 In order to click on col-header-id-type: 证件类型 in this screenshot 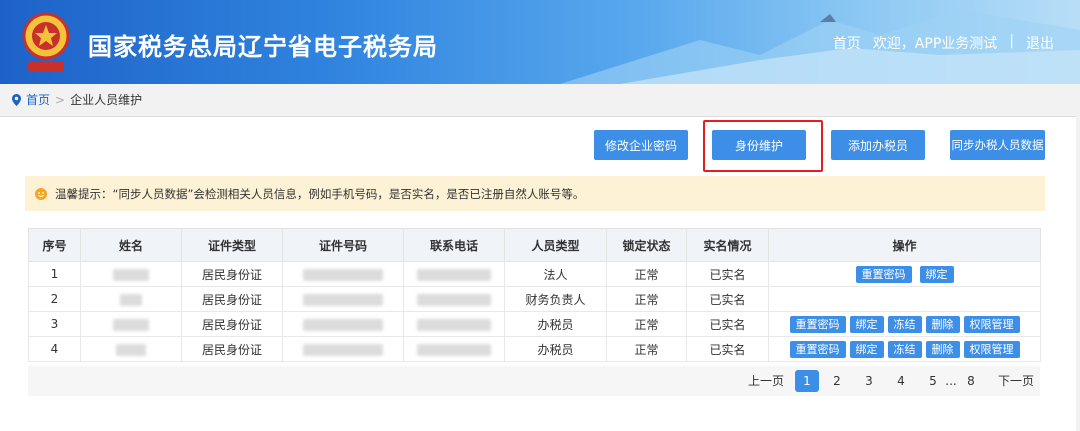, I will do `click(232, 245)`.